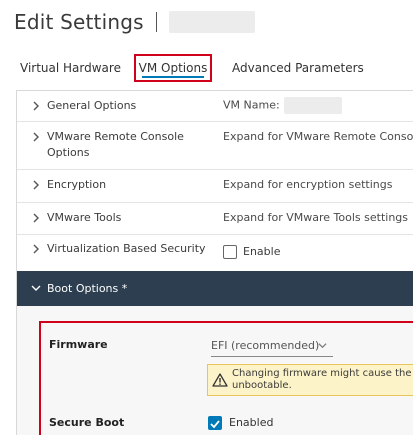 The image size is (413, 435). Describe the element at coordinates (211, 22) in the screenshot. I see `vm-name-redacted` at that location.